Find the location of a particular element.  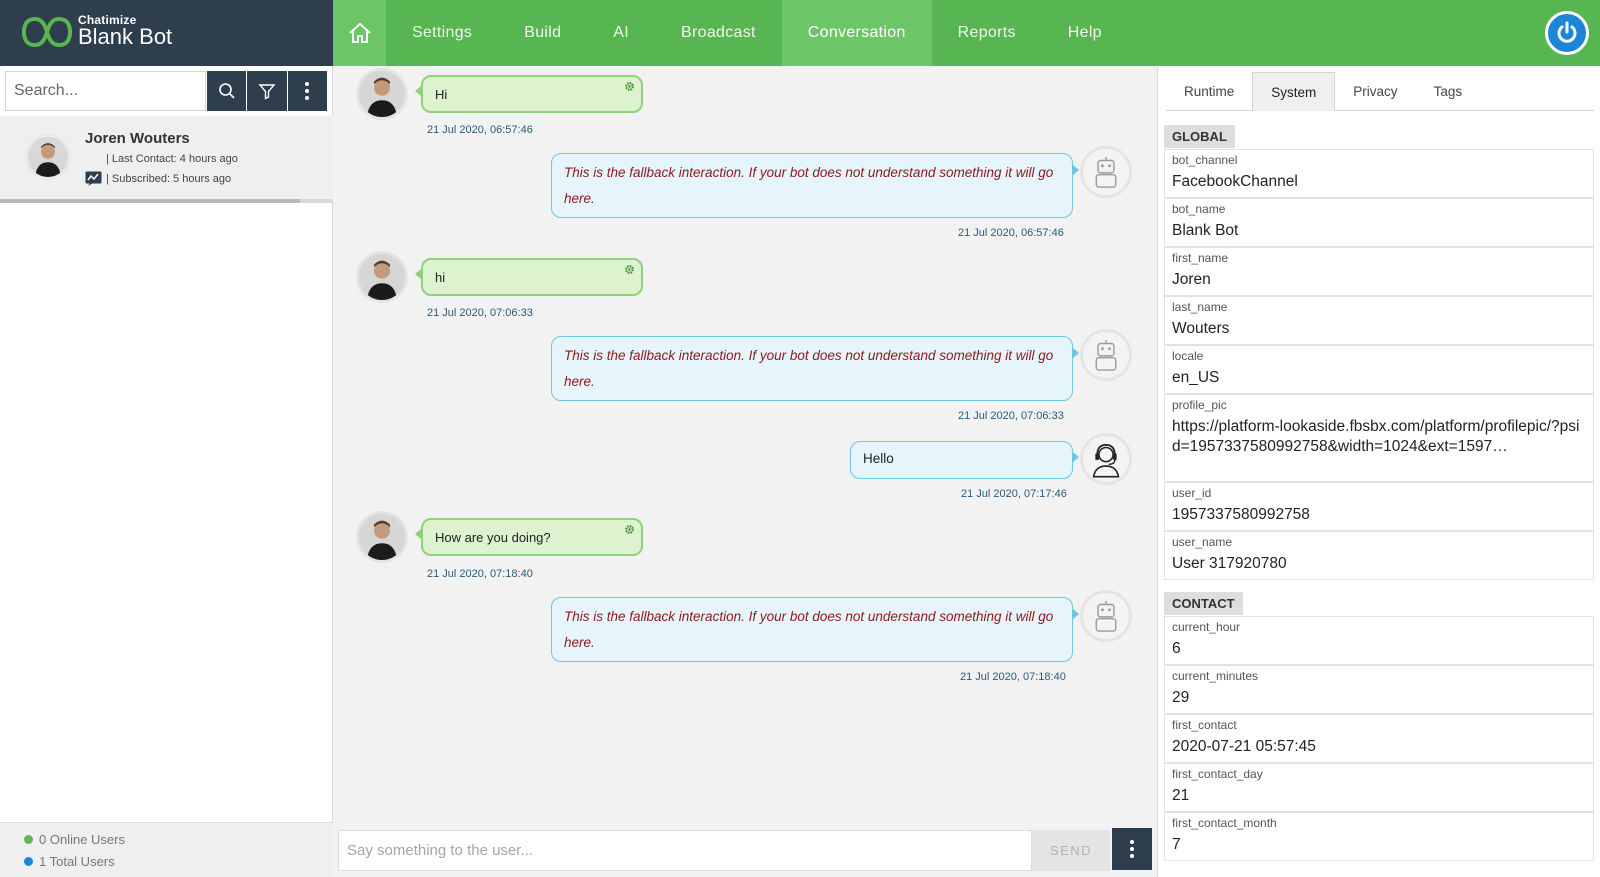

filter-button is located at coordinates (267, 91).